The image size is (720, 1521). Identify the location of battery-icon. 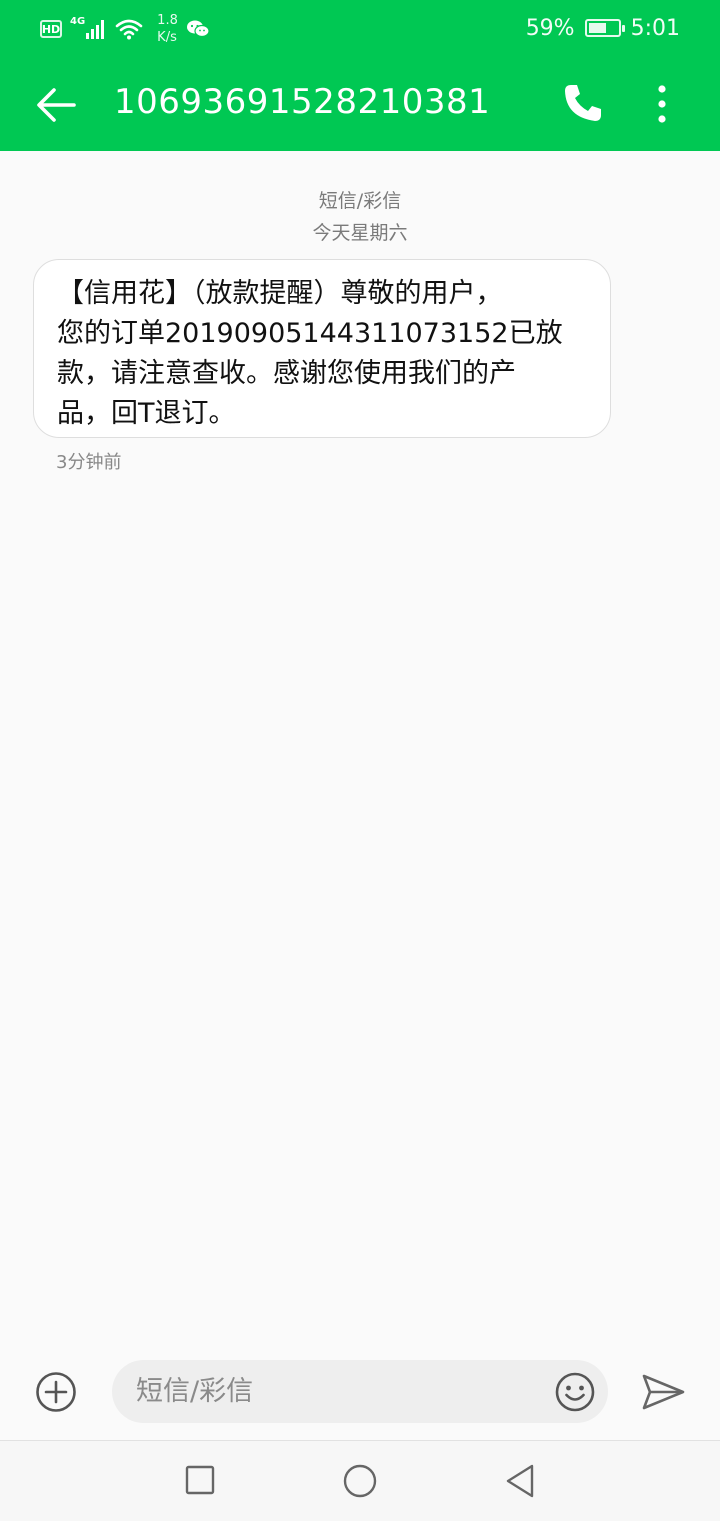
(604, 28).